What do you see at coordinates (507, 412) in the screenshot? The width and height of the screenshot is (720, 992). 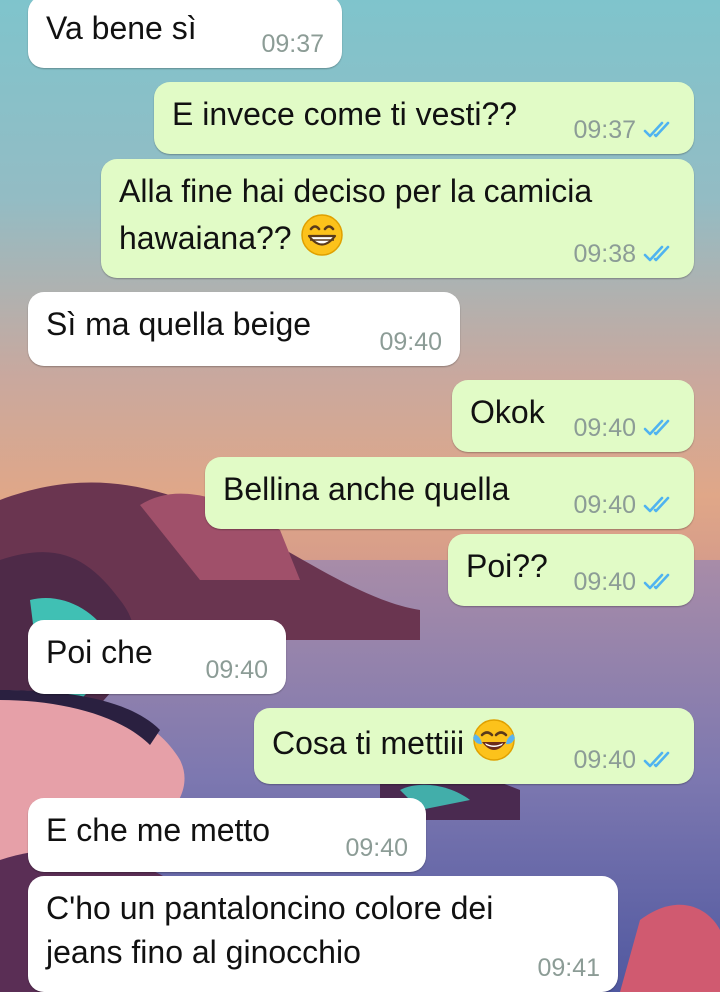 I see `message-text: Okok` at bounding box center [507, 412].